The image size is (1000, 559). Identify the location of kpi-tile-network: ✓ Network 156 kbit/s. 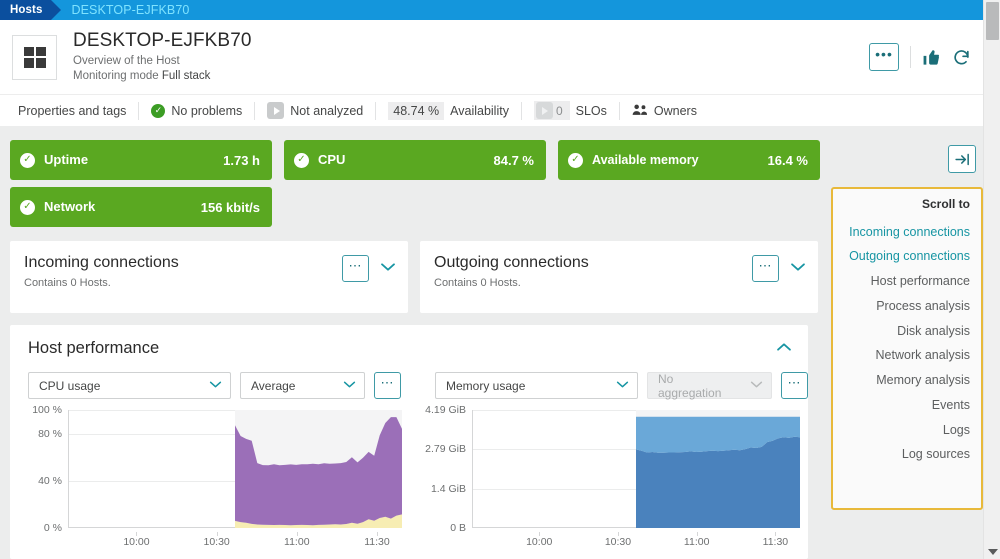
(141, 207).